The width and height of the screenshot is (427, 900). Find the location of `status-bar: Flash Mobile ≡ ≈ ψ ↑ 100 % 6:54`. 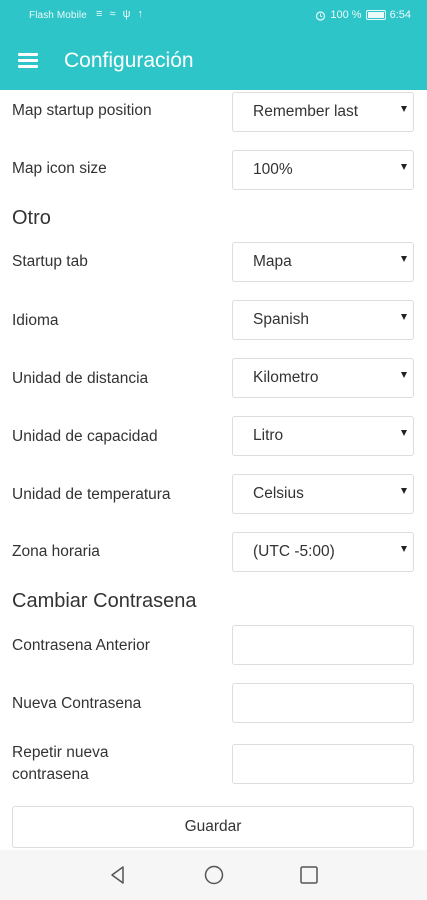

status-bar: Flash Mobile ≡ ≈ ψ ↑ 100 % 6:54 is located at coordinates (213, 16).